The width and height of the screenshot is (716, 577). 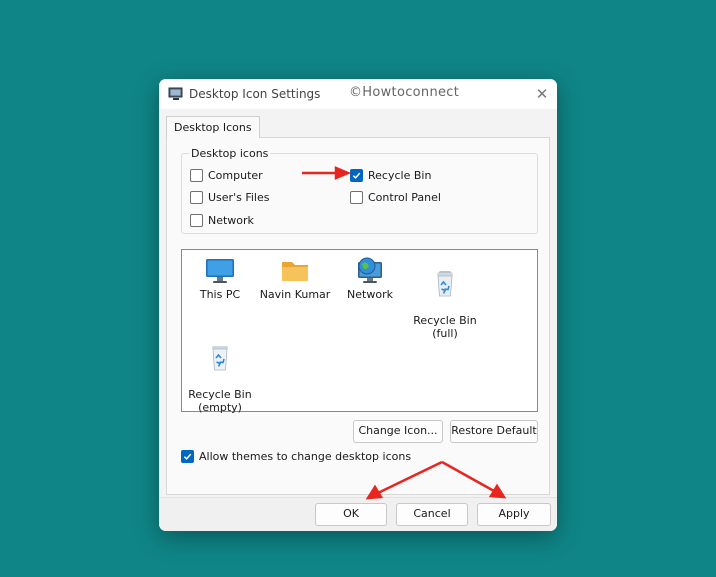 I want to click on monitor-icon, so click(x=220, y=271).